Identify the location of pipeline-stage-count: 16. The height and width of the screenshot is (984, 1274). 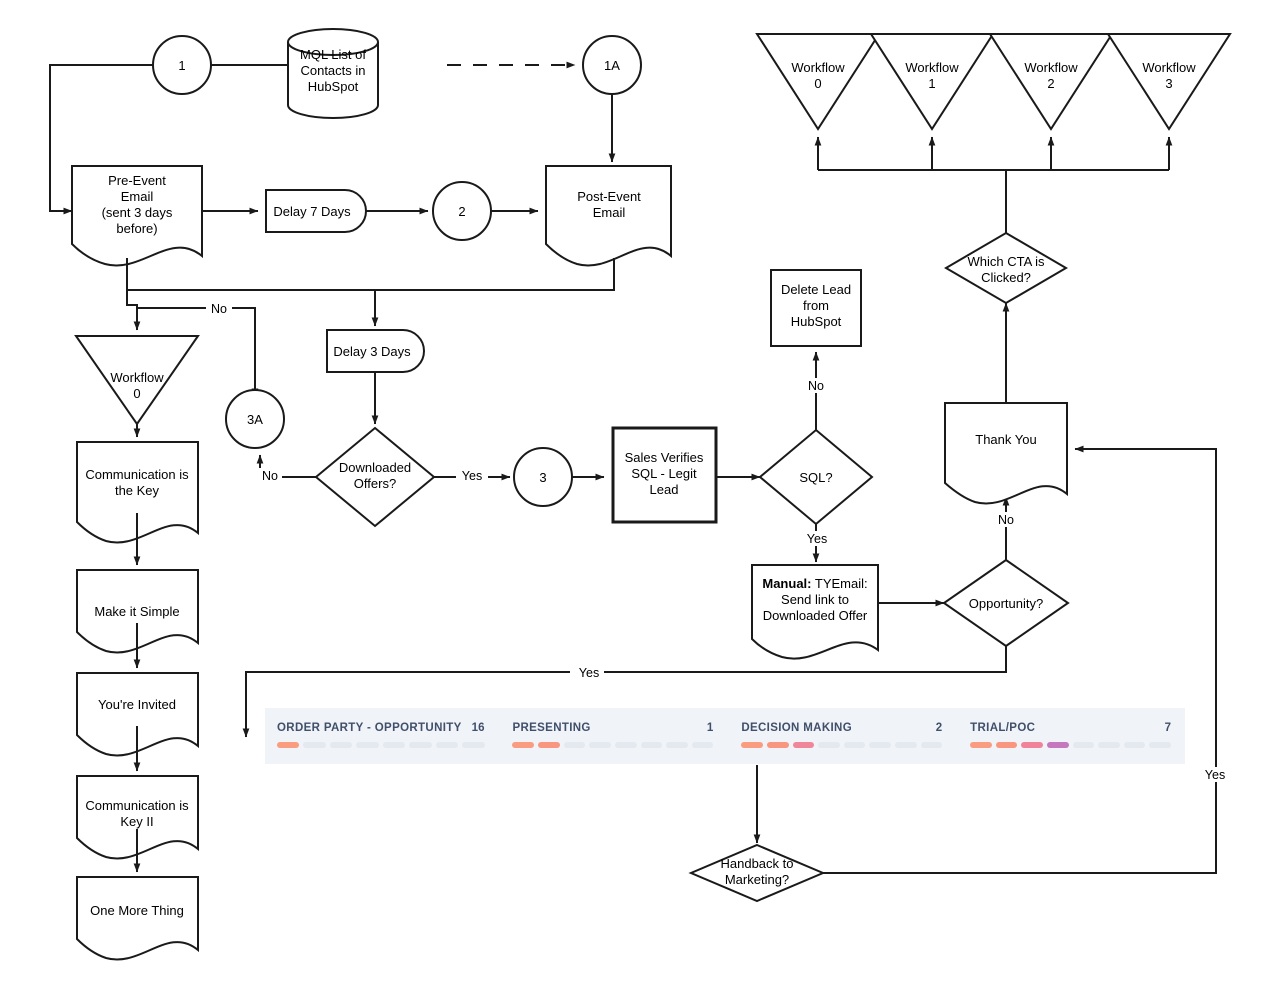
(478, 728).